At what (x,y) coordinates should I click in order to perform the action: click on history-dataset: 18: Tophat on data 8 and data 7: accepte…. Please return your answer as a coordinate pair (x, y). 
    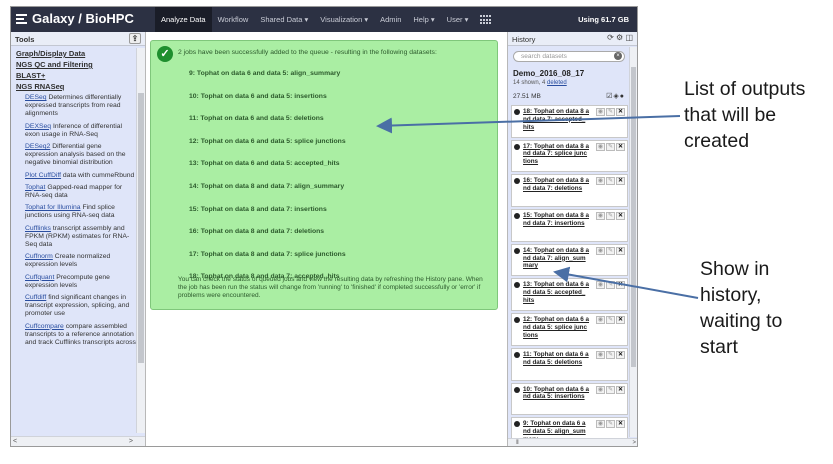
    Looking at the image, I should click on (569, 121).